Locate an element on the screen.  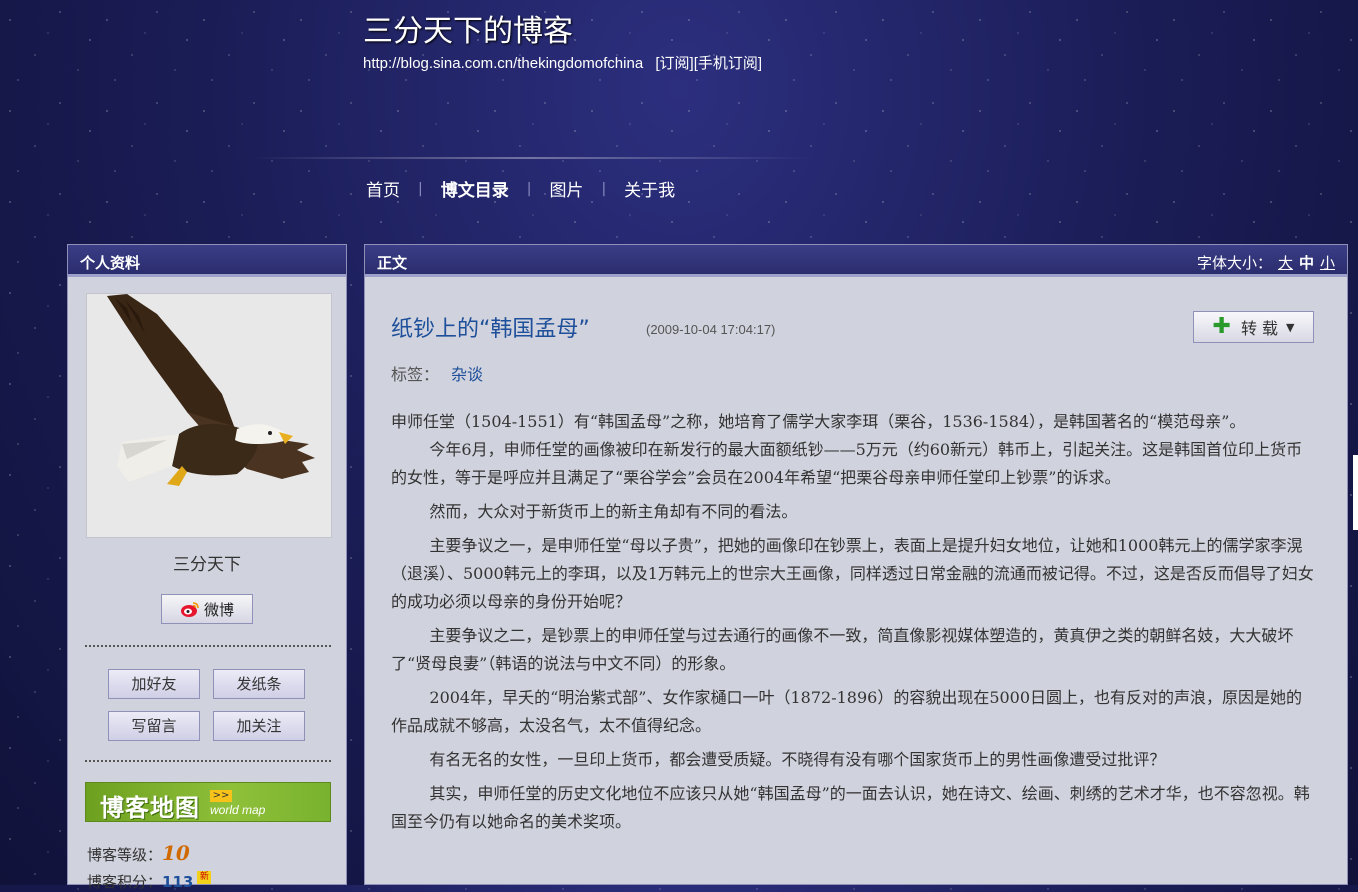
eagle-image is located at coordinates (209, 415).